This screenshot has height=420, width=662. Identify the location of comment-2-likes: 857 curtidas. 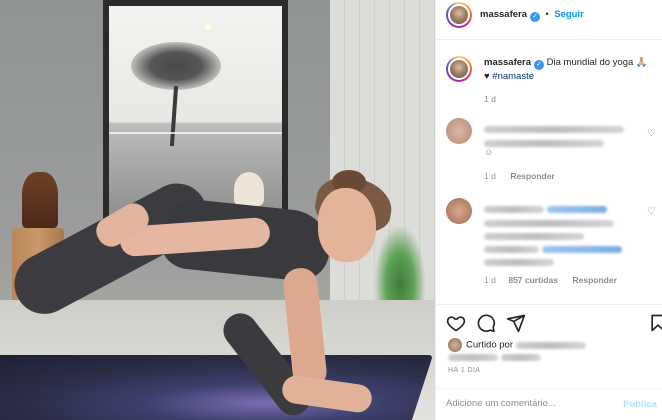
(533, 280).